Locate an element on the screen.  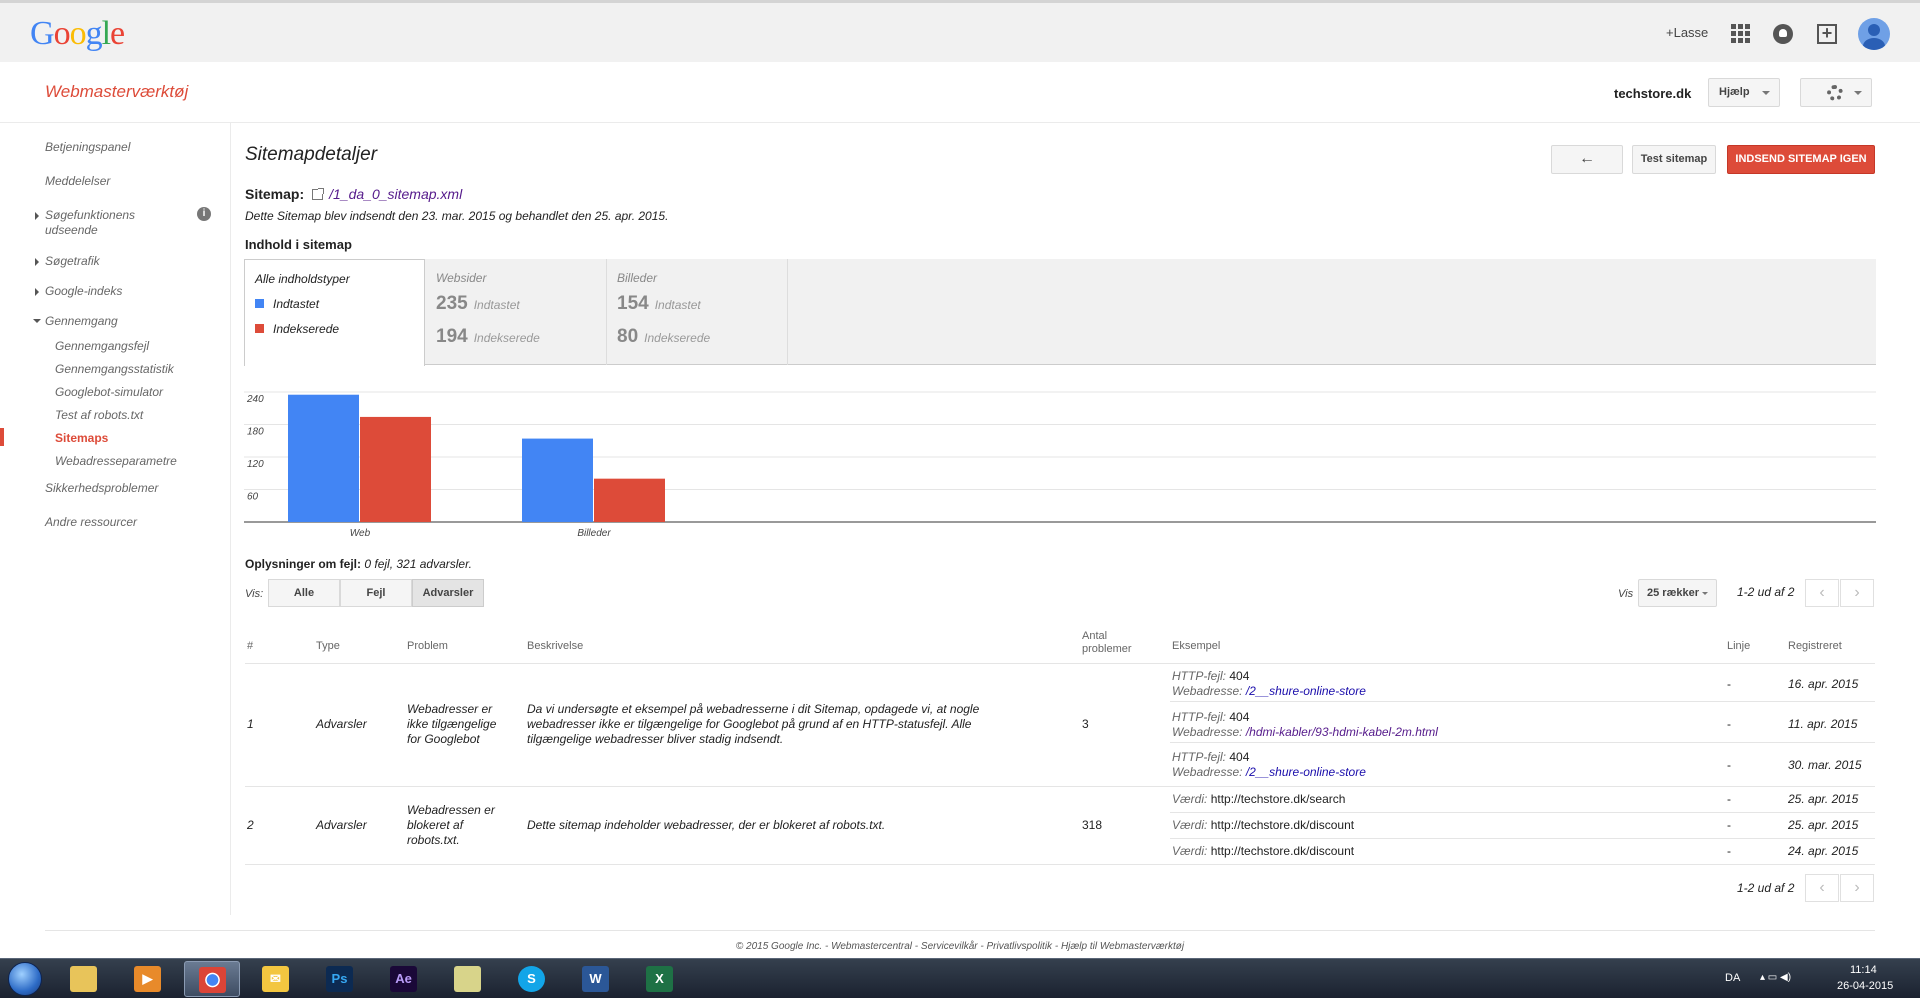
taskbar-excel: X is located at coordinates (660, 979).